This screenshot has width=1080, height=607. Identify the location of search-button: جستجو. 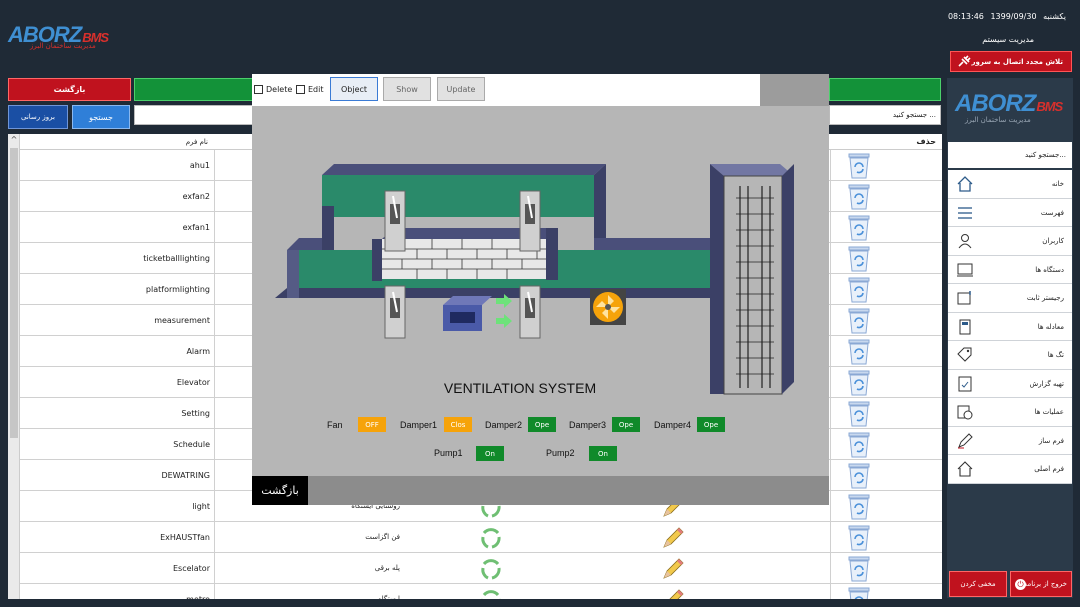
(101, 117).